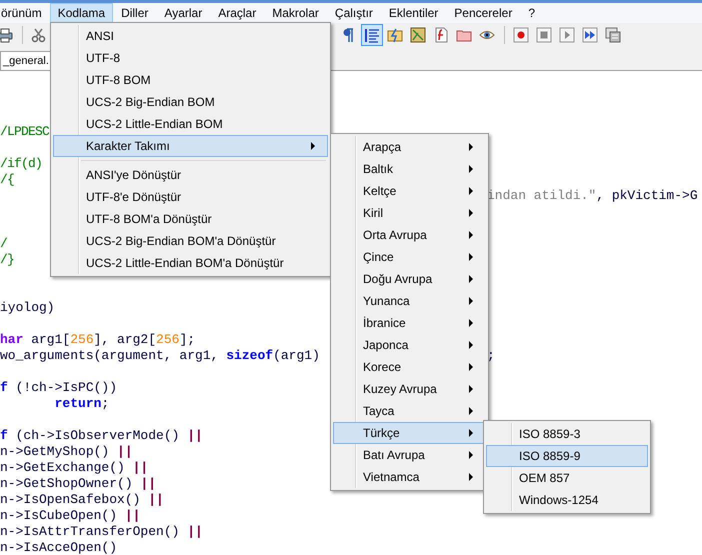 The image size is (702, 555). I want to click on code-line: n->IsOpenSafebox() ||, so click(82, 500).